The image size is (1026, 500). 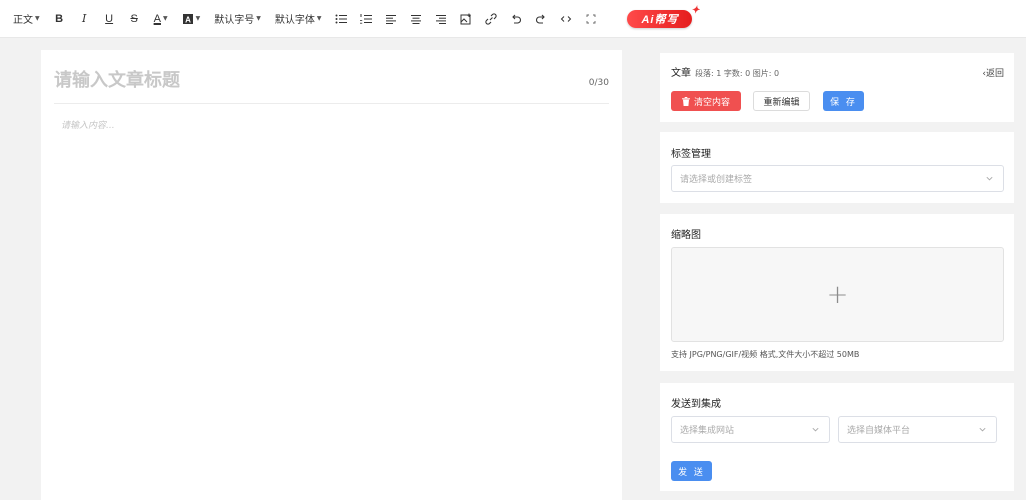 I want to click on redo-button, so click(x=540, y=19).